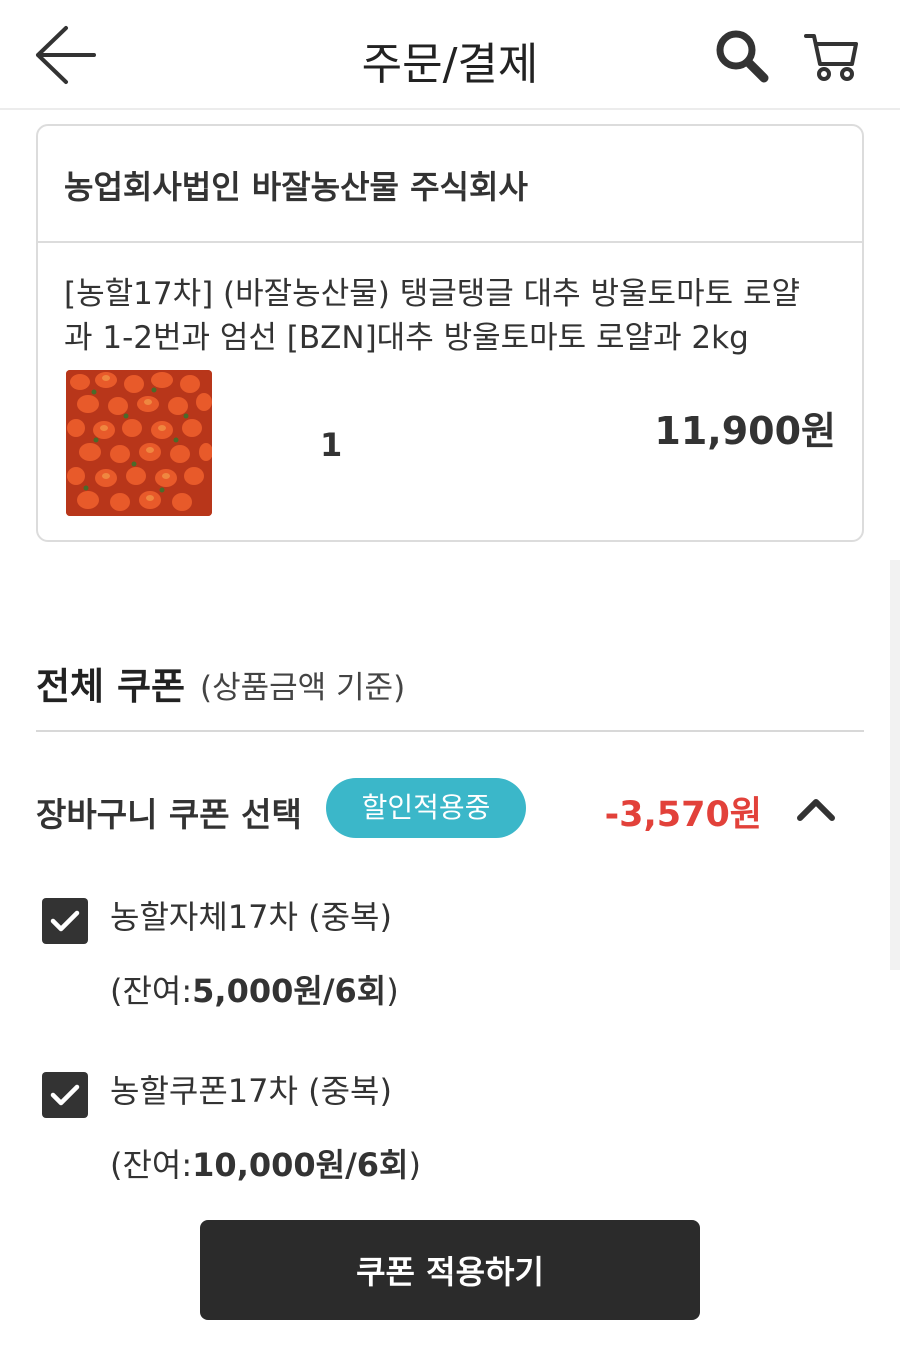  What do you see at coordinates (331, 445) in the screenshot?
I see `quantity: 1` at bounding box center [331, 445].